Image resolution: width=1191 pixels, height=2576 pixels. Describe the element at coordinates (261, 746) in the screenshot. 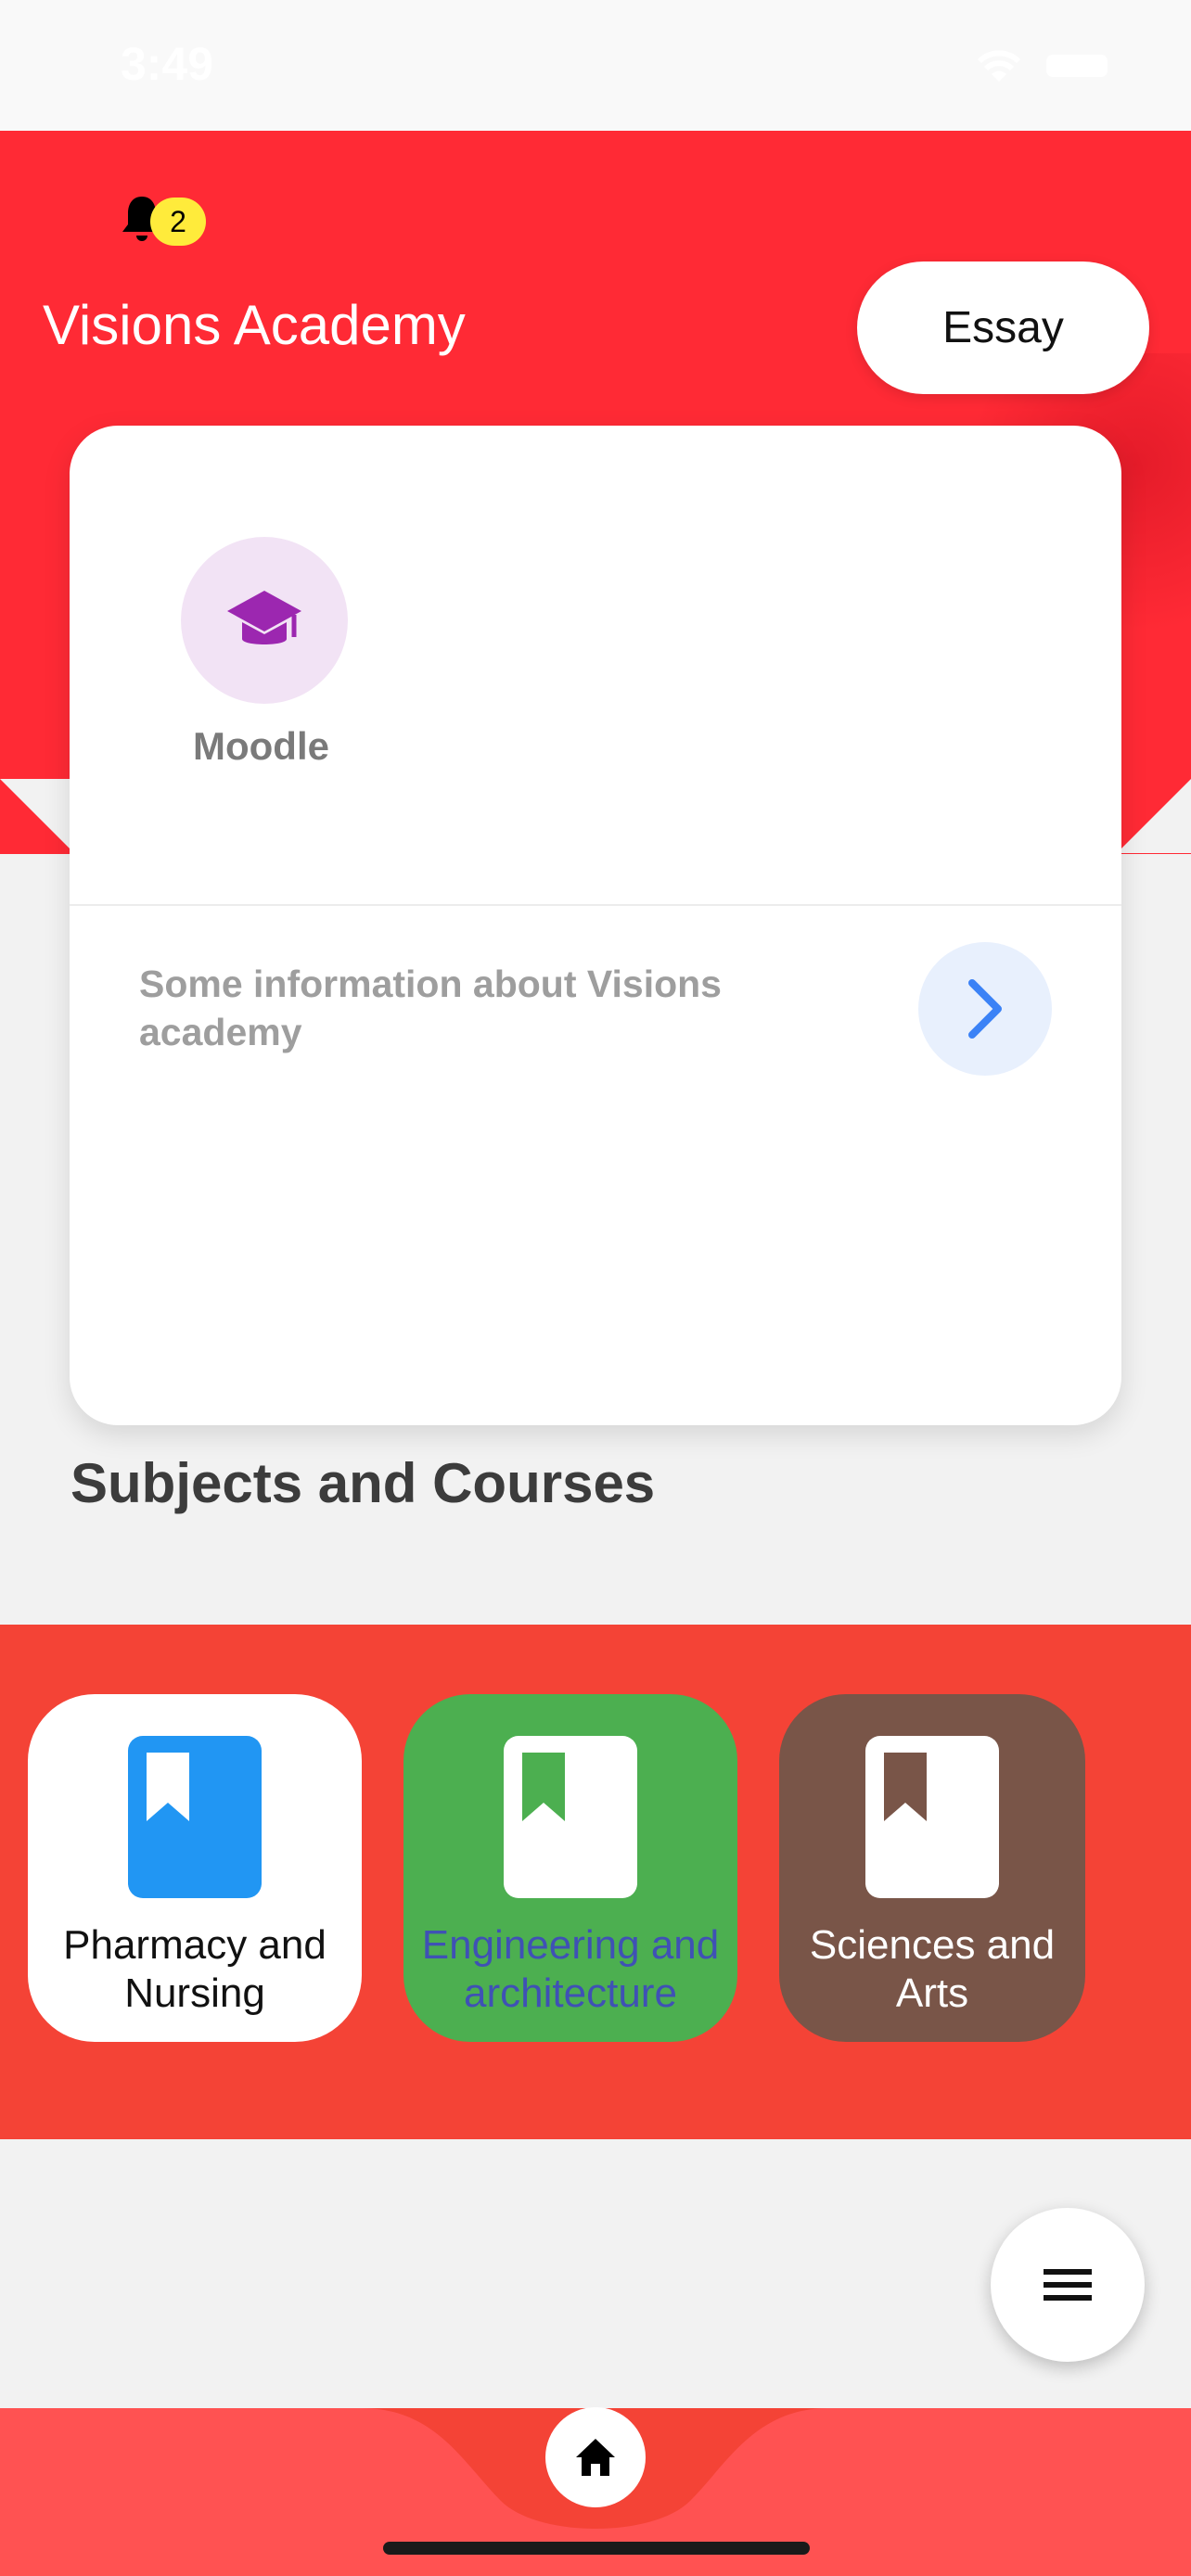

I see `moodle-label: Moodle` at that location.